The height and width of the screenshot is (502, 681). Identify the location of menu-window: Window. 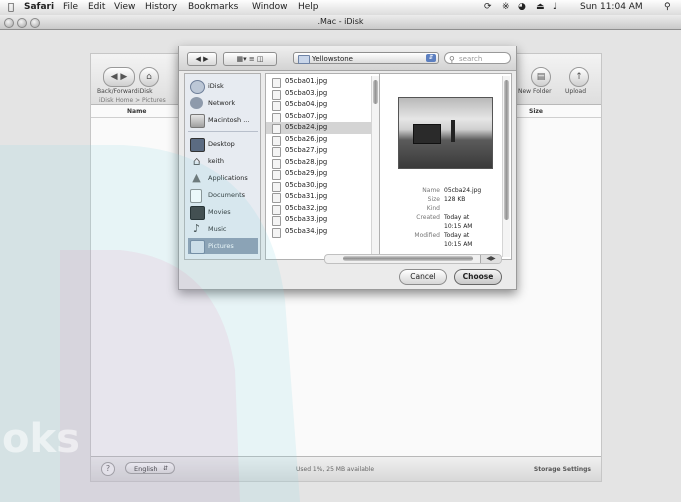
(270, 7).